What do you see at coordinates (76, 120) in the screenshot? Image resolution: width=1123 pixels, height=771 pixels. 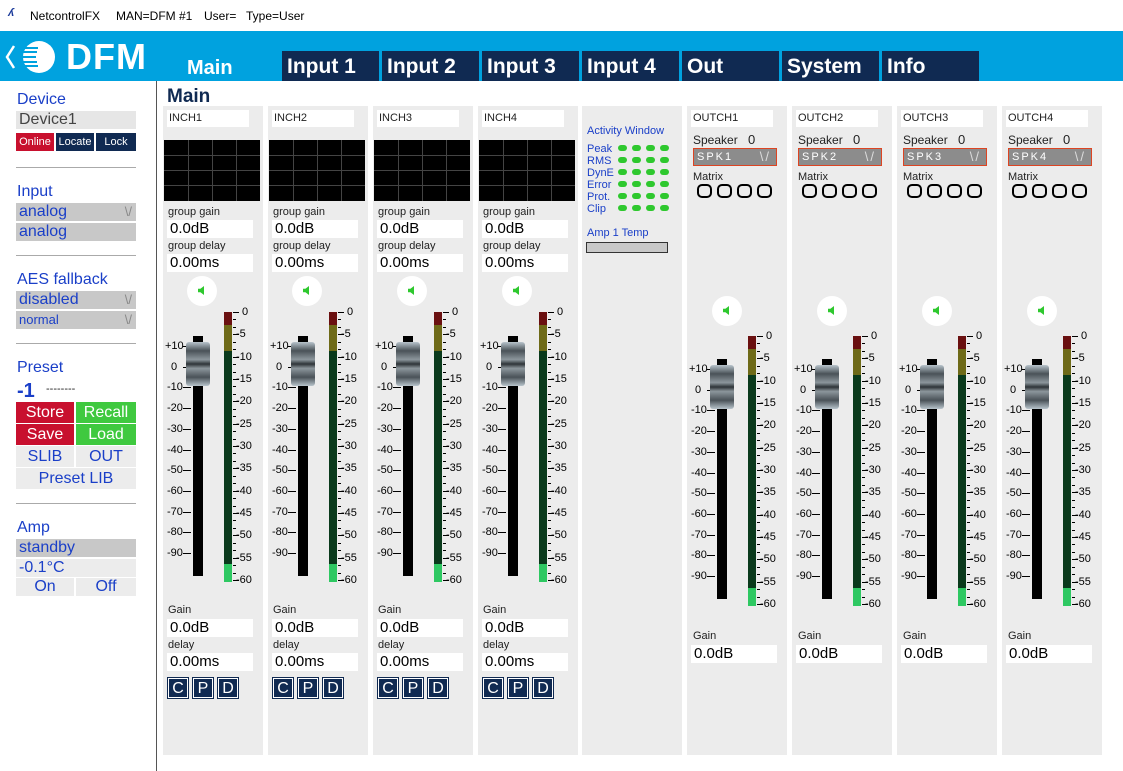 I see `device-name-field: Device1` at bounding box center [76, 120].